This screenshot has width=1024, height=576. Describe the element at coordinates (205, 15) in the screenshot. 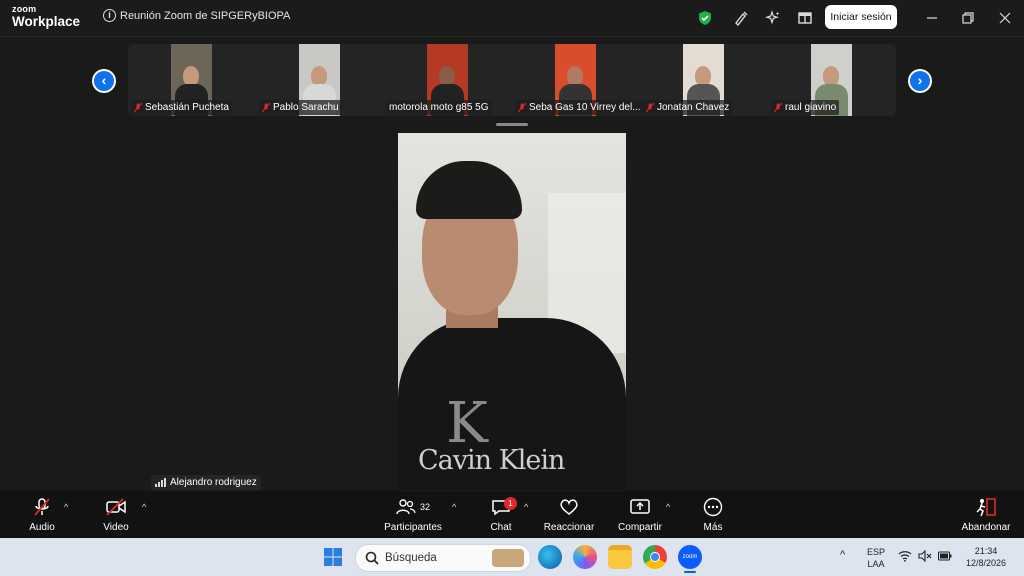

I see `meeting-title: Reunión Zoom de SIPGERyBIOPA` at that location.